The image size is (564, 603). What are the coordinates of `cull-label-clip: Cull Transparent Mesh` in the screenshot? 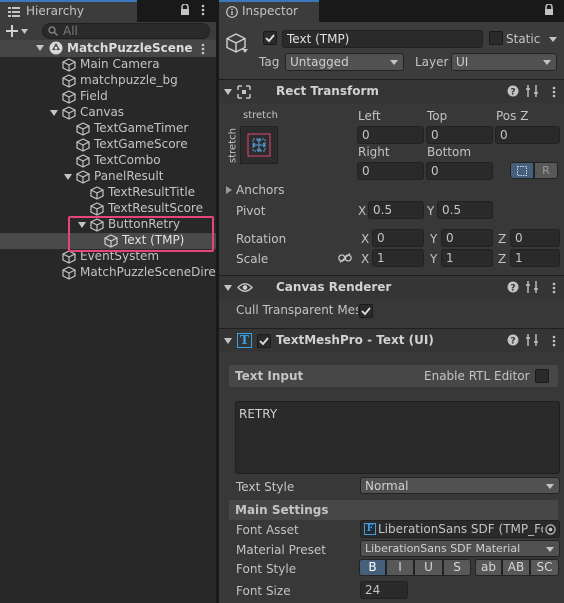 It's located at (297, 311).